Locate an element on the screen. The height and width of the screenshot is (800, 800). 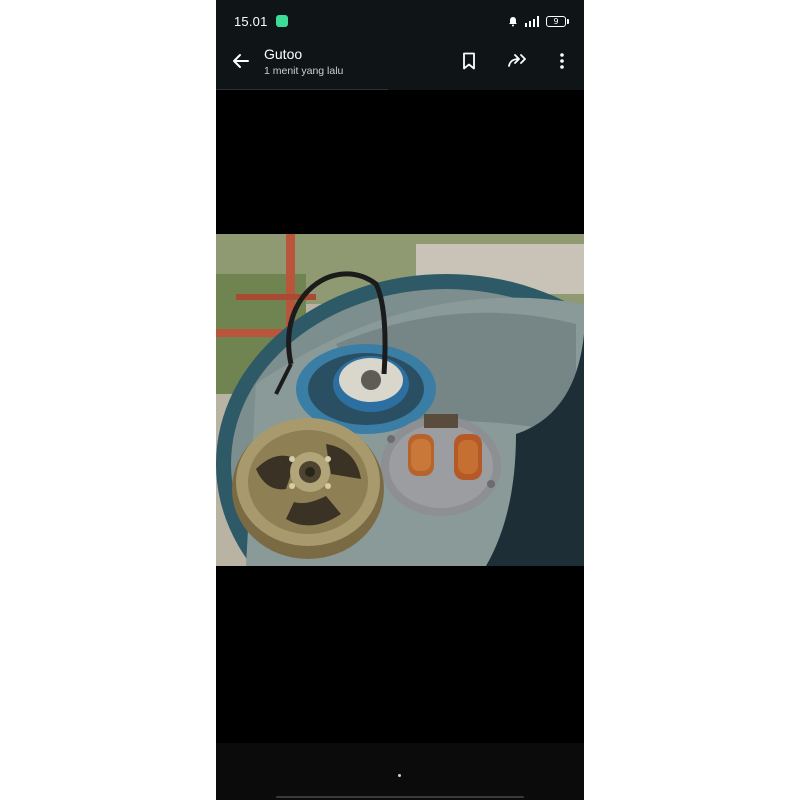
bookmark-button is located at coordinates (469, 63).